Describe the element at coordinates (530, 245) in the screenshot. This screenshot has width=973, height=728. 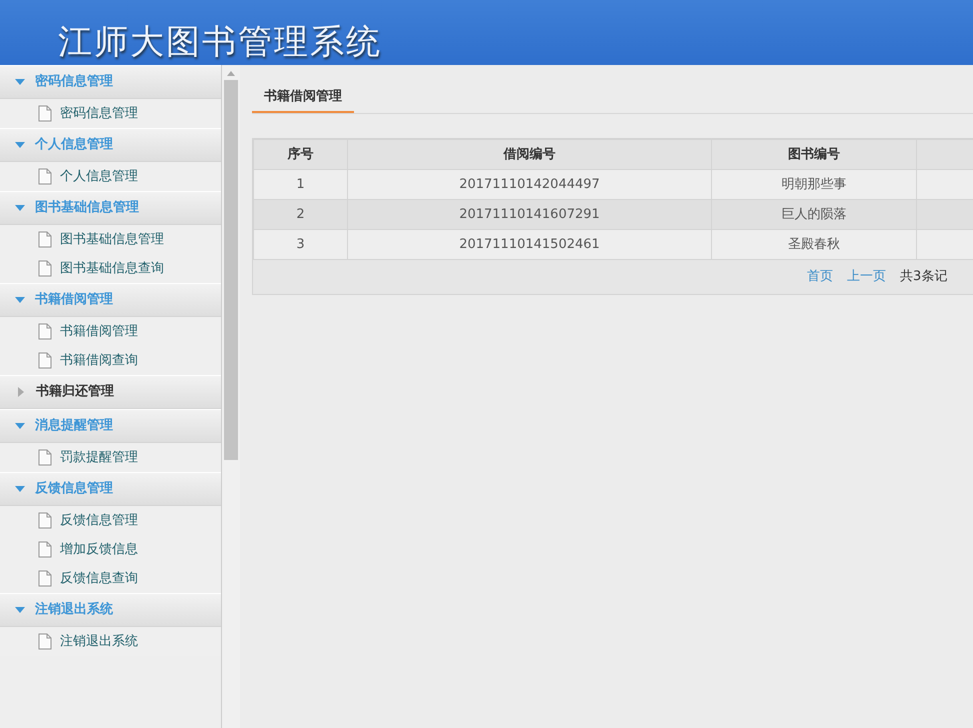
I see `table-cell: 20171110141502461` at that location.